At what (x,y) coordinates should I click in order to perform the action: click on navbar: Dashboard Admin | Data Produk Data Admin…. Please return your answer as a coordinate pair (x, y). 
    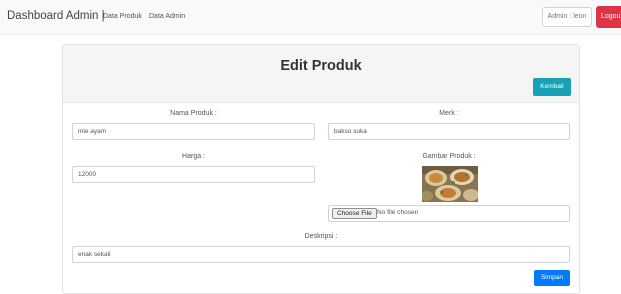
    Looking at the image, I should click on (310, 17).